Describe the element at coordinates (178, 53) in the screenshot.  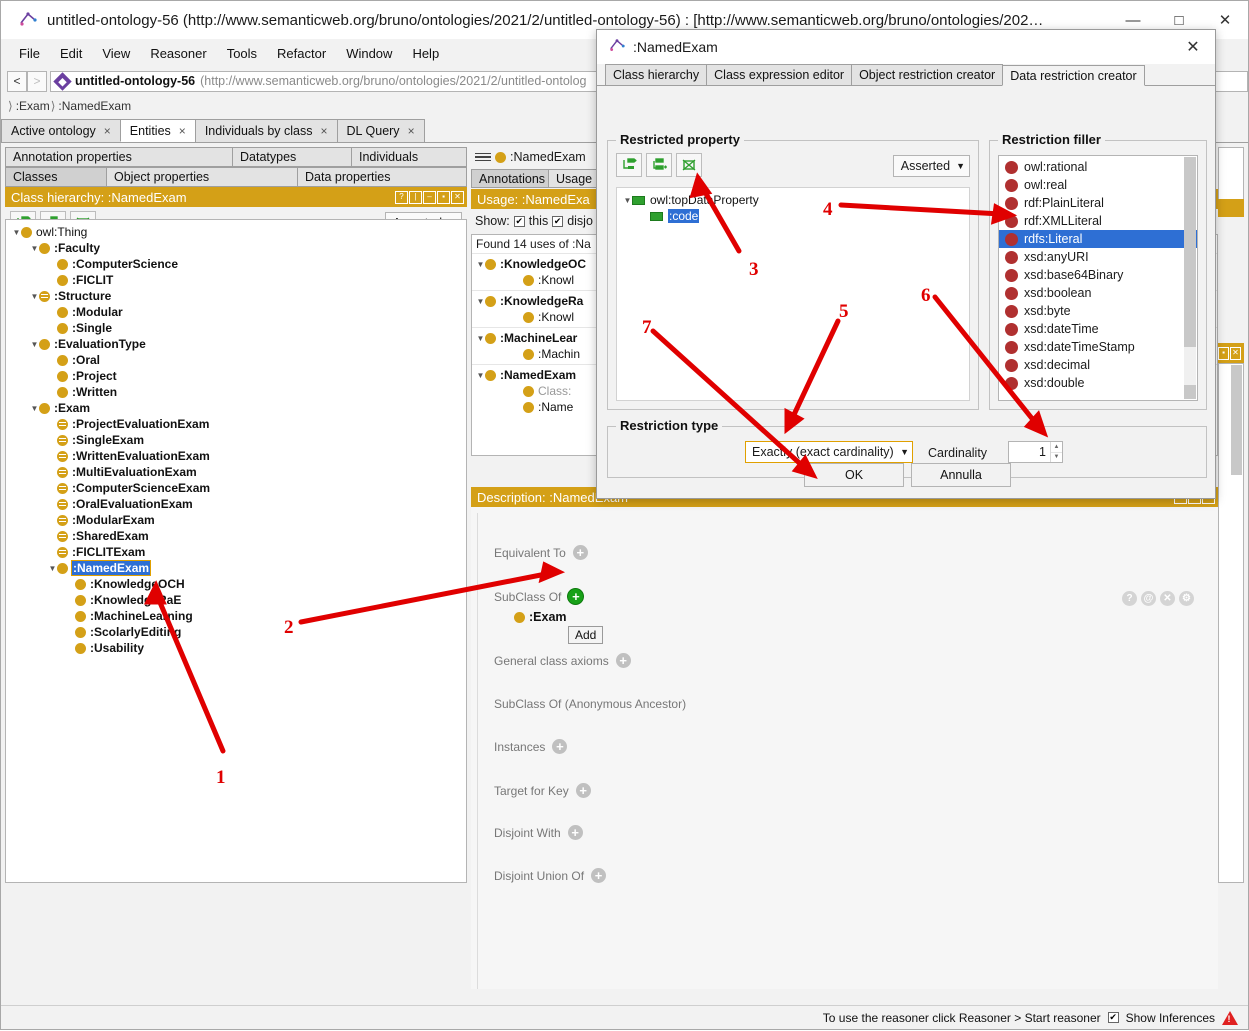
I see `menu-reasoner: Reasoner` at that location.